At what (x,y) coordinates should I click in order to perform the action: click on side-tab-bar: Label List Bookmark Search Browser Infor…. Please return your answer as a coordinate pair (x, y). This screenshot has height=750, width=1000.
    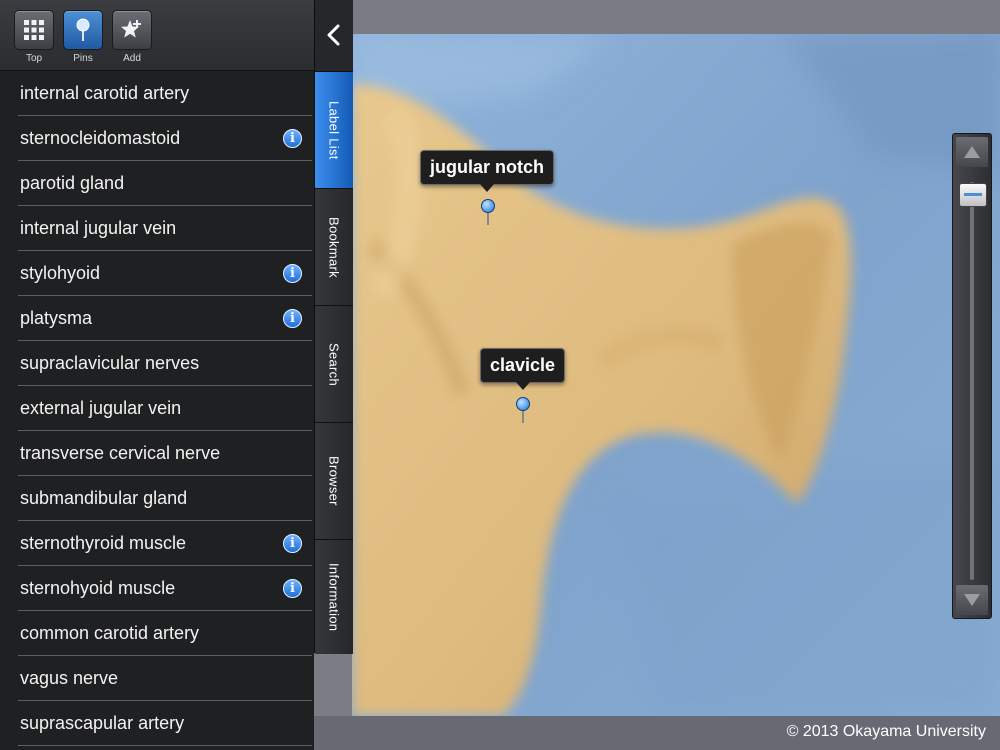
    Looking at the image, I should click on (333, 327).